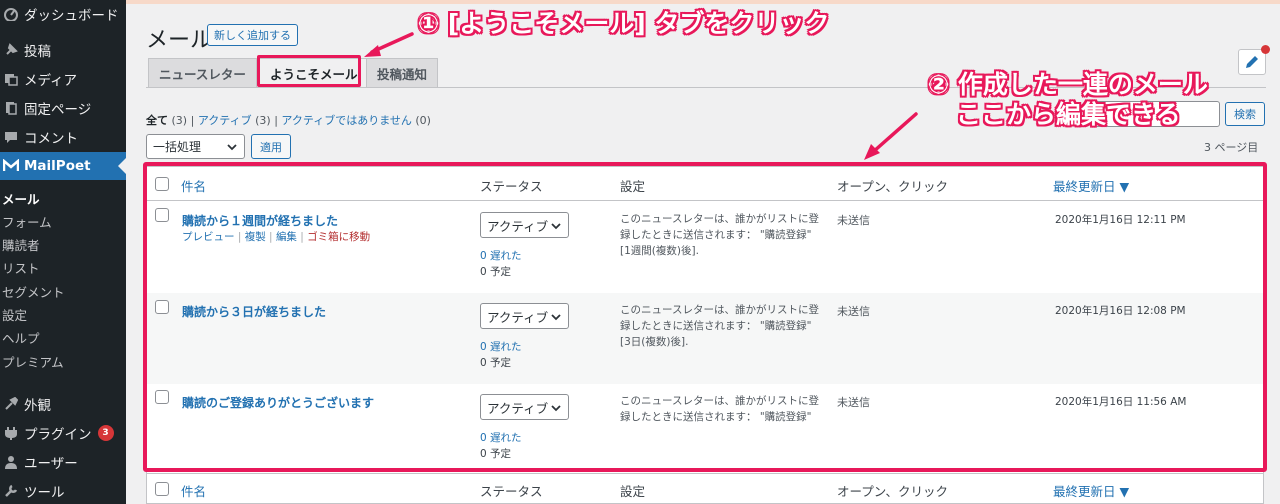 Image resolution: width=1280 pixels, height=504 pixels. What do you see at coordinates (624, 23) in the screenshot?
I see `annotation-step-1: ① [ようこそメール] タブをクリック` at bounding box center [624, 23].